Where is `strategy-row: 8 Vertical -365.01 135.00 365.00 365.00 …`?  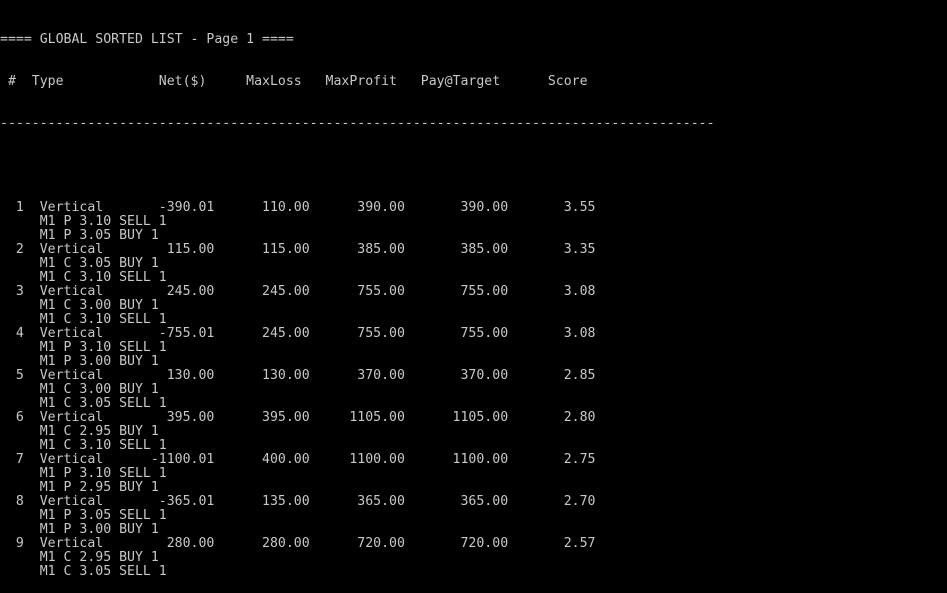 strategy-row: 8 Vertical -365.01 135.00 365.00 365.00 … is located at coordinates (298, 502).